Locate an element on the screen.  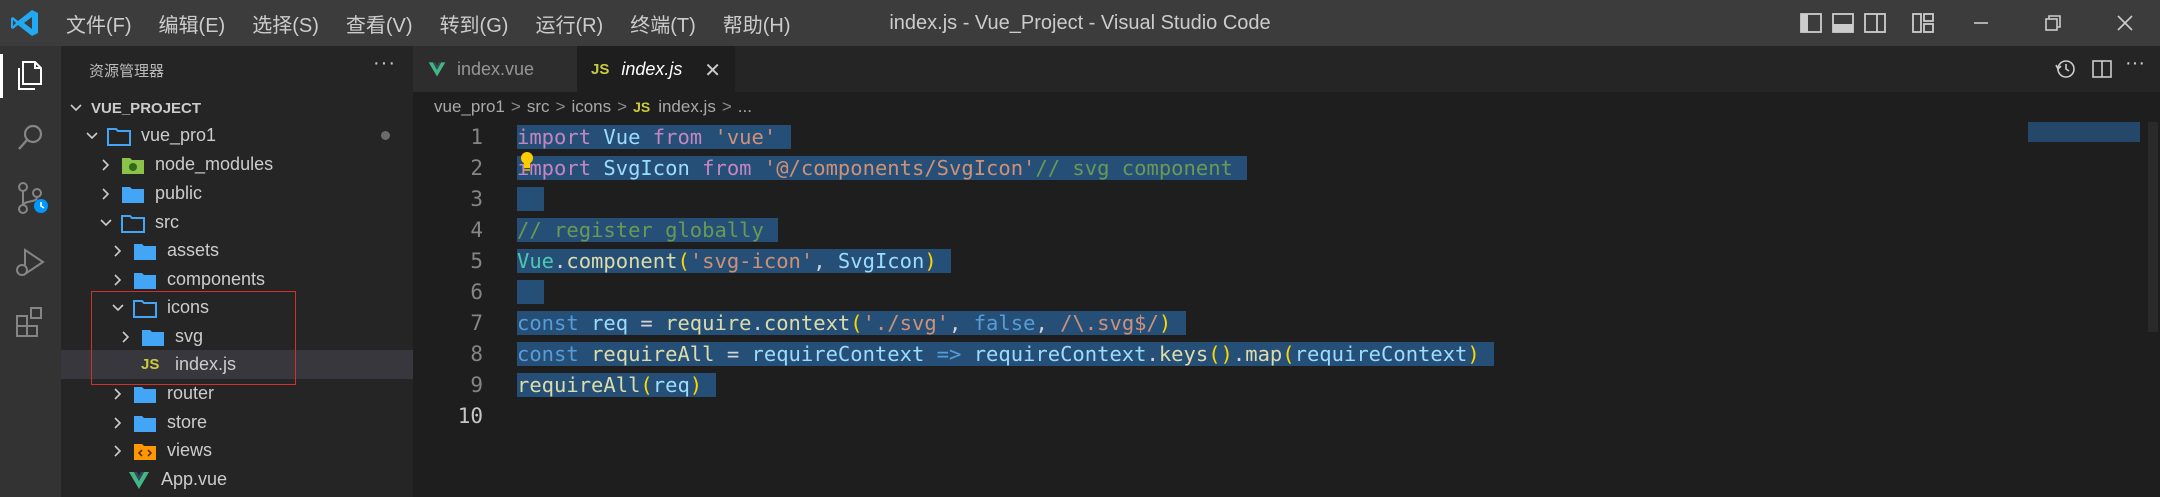
vue-file-icon is located at coordinates (139, 480).